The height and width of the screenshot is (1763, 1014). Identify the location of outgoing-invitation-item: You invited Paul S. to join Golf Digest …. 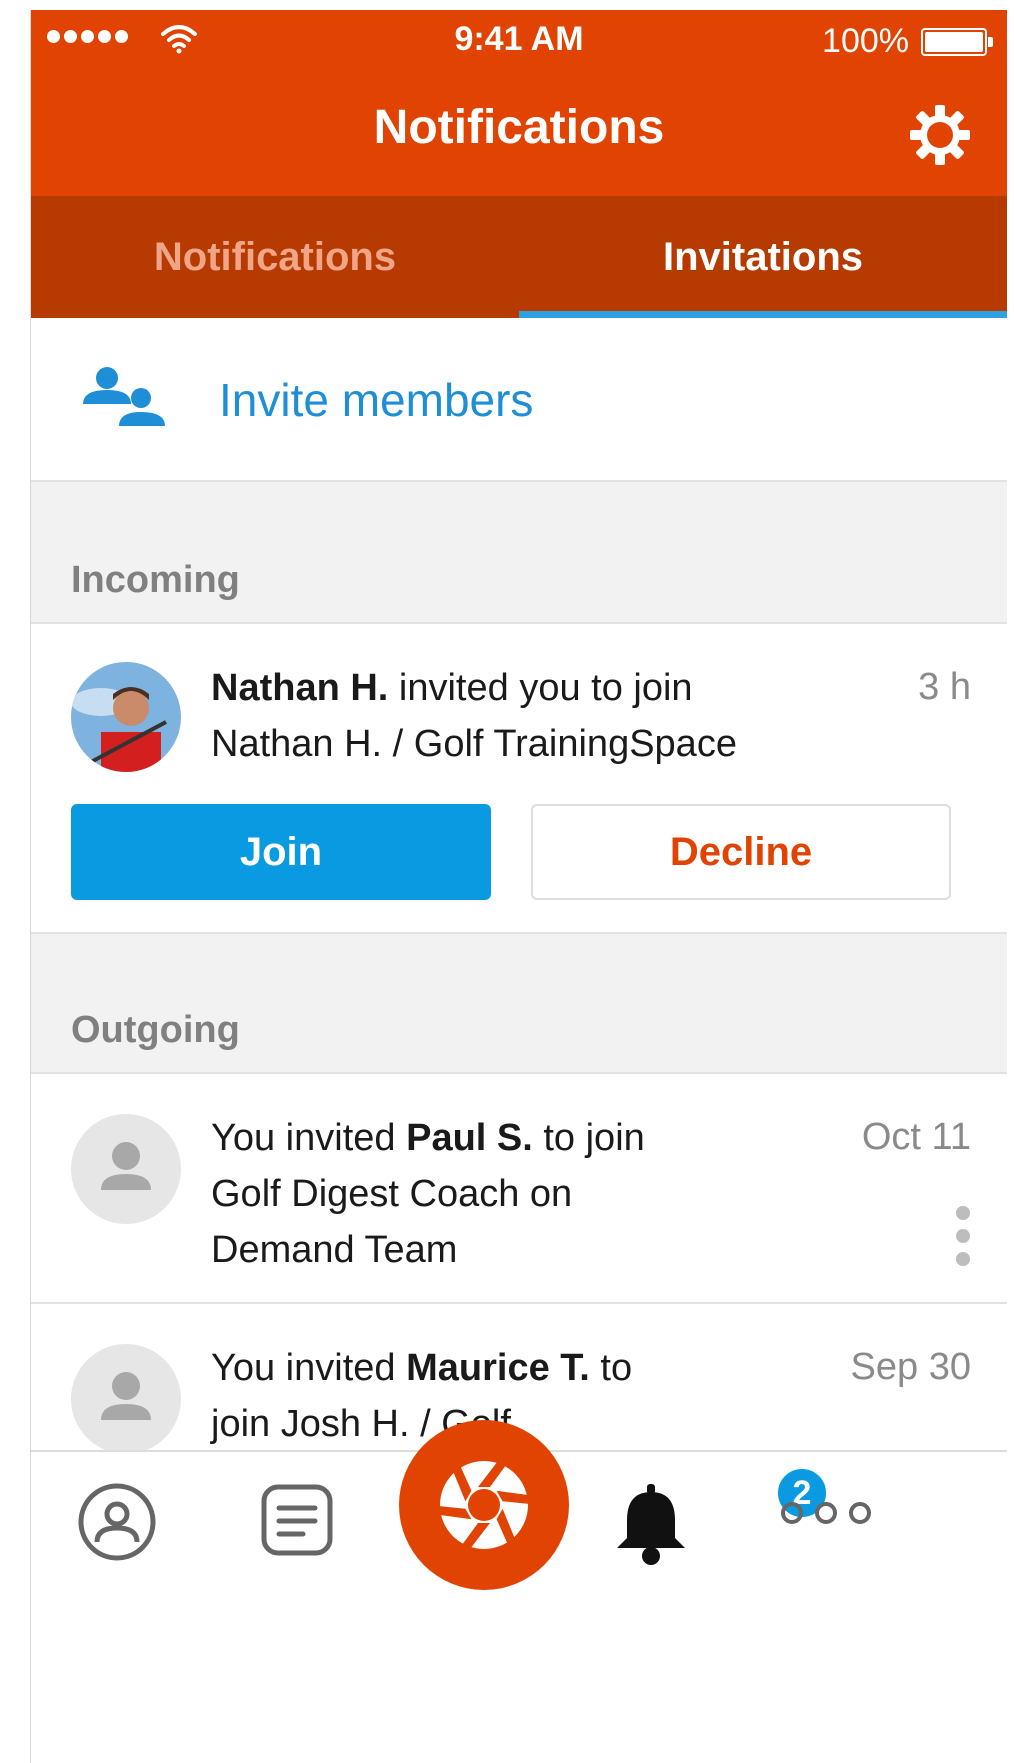
(519, 1189).